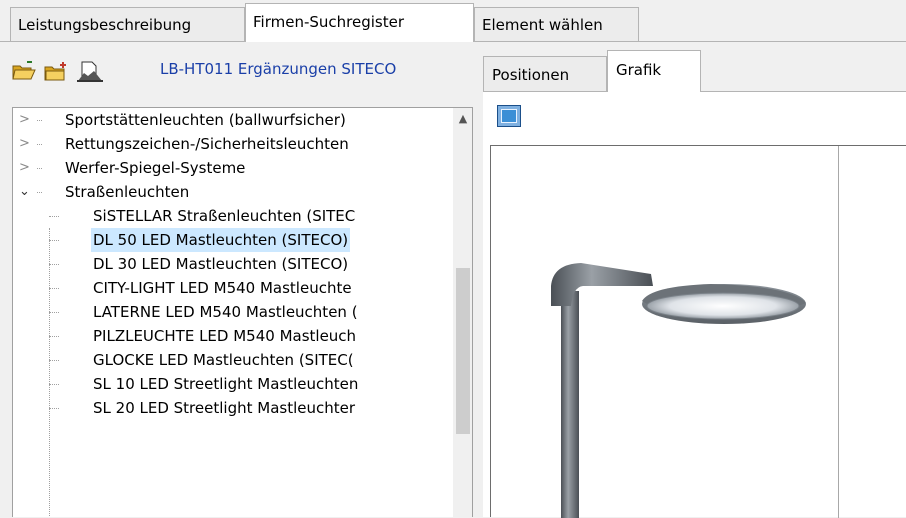  I want to click on scrollbar-thumb, so click(463, 351).